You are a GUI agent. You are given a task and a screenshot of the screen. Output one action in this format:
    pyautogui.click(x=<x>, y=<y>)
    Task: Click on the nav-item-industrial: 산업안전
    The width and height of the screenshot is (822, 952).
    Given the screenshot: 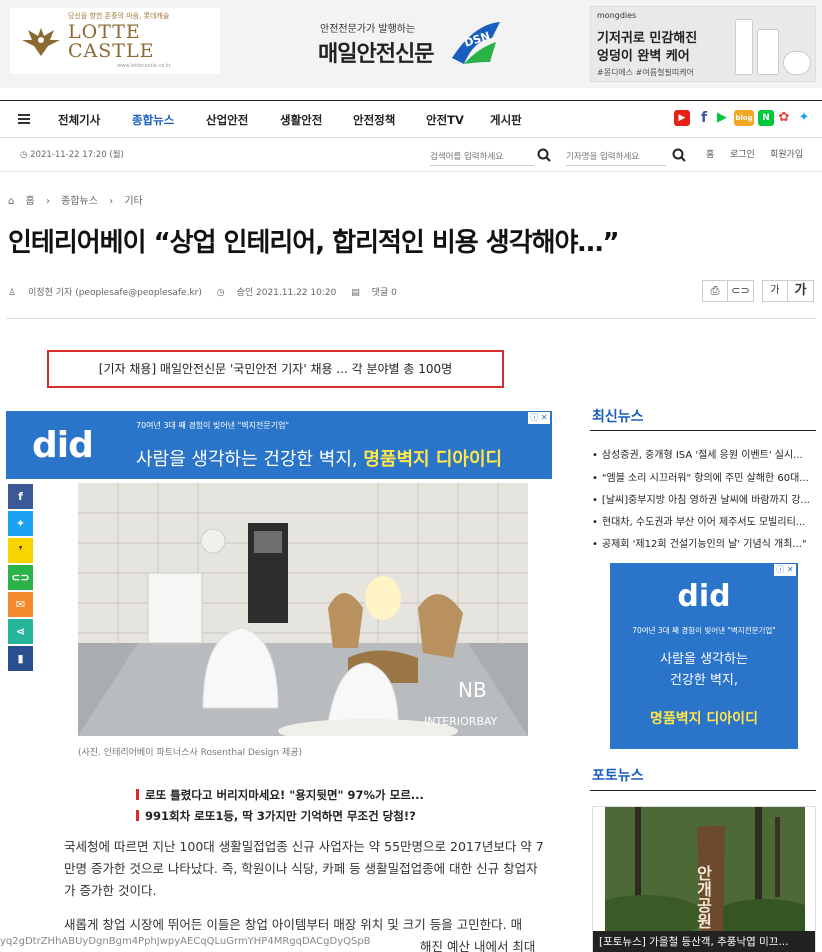 What is the action you would take?
    pyautogui.click(x=227, y=120)
    